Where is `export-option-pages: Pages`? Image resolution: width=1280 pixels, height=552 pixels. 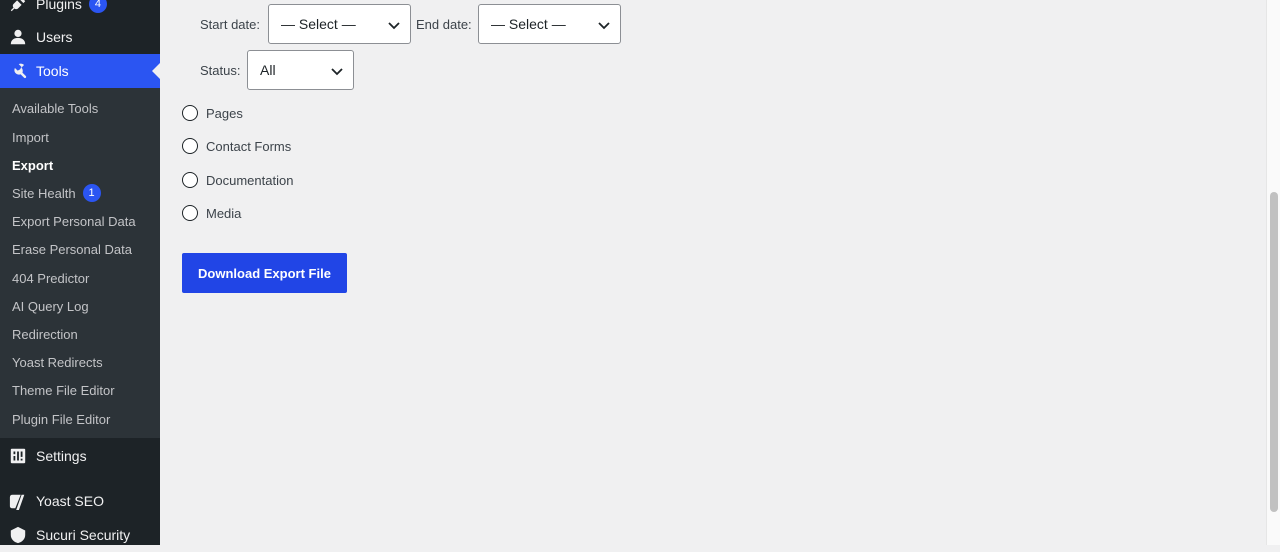
export-option-pages: Pages is located at coordinates (212, 113).